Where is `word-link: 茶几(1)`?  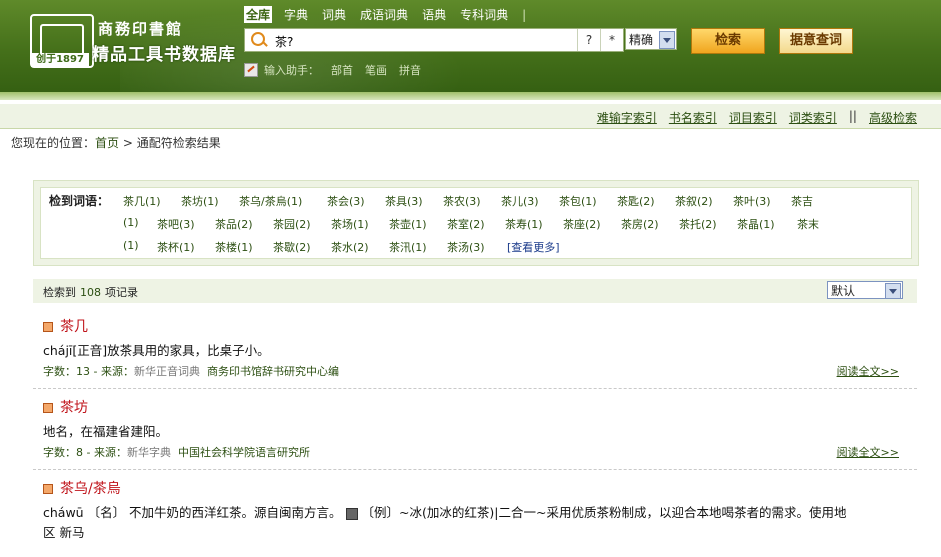
word-link: 茶几(1) is located at coordinates (142, 201).